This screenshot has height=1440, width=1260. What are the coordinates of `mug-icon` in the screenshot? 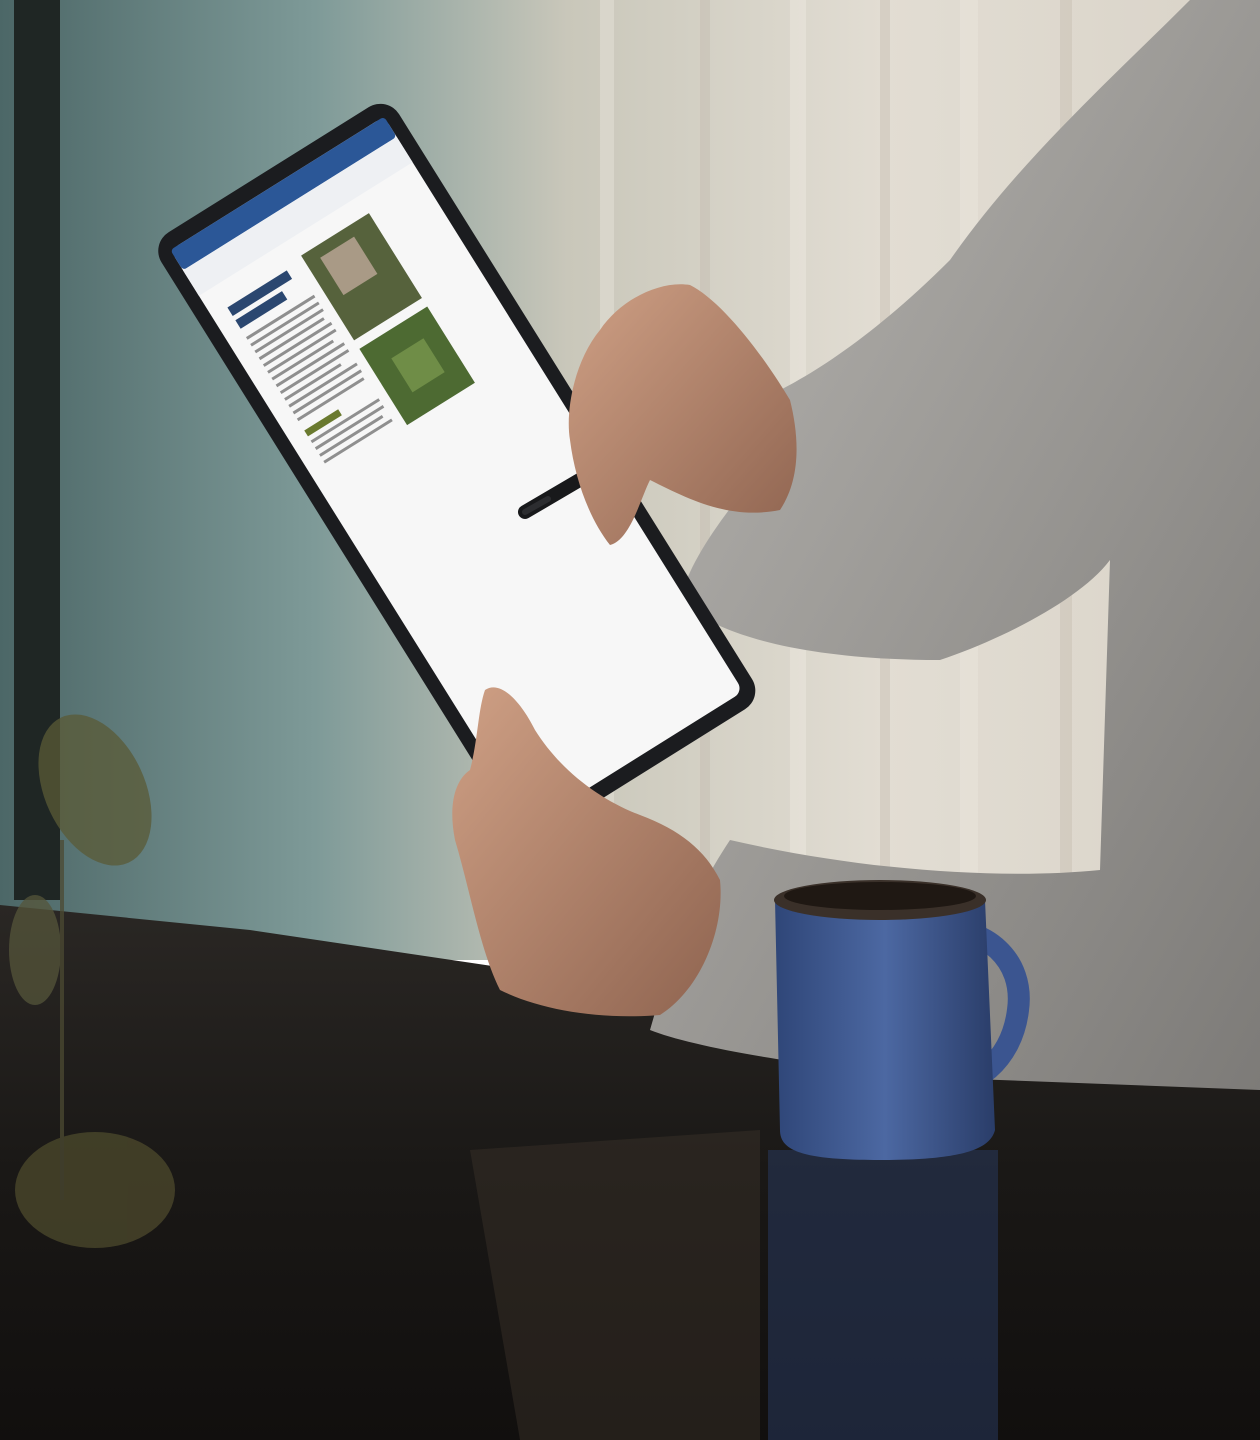 It's located at (902, 1020).